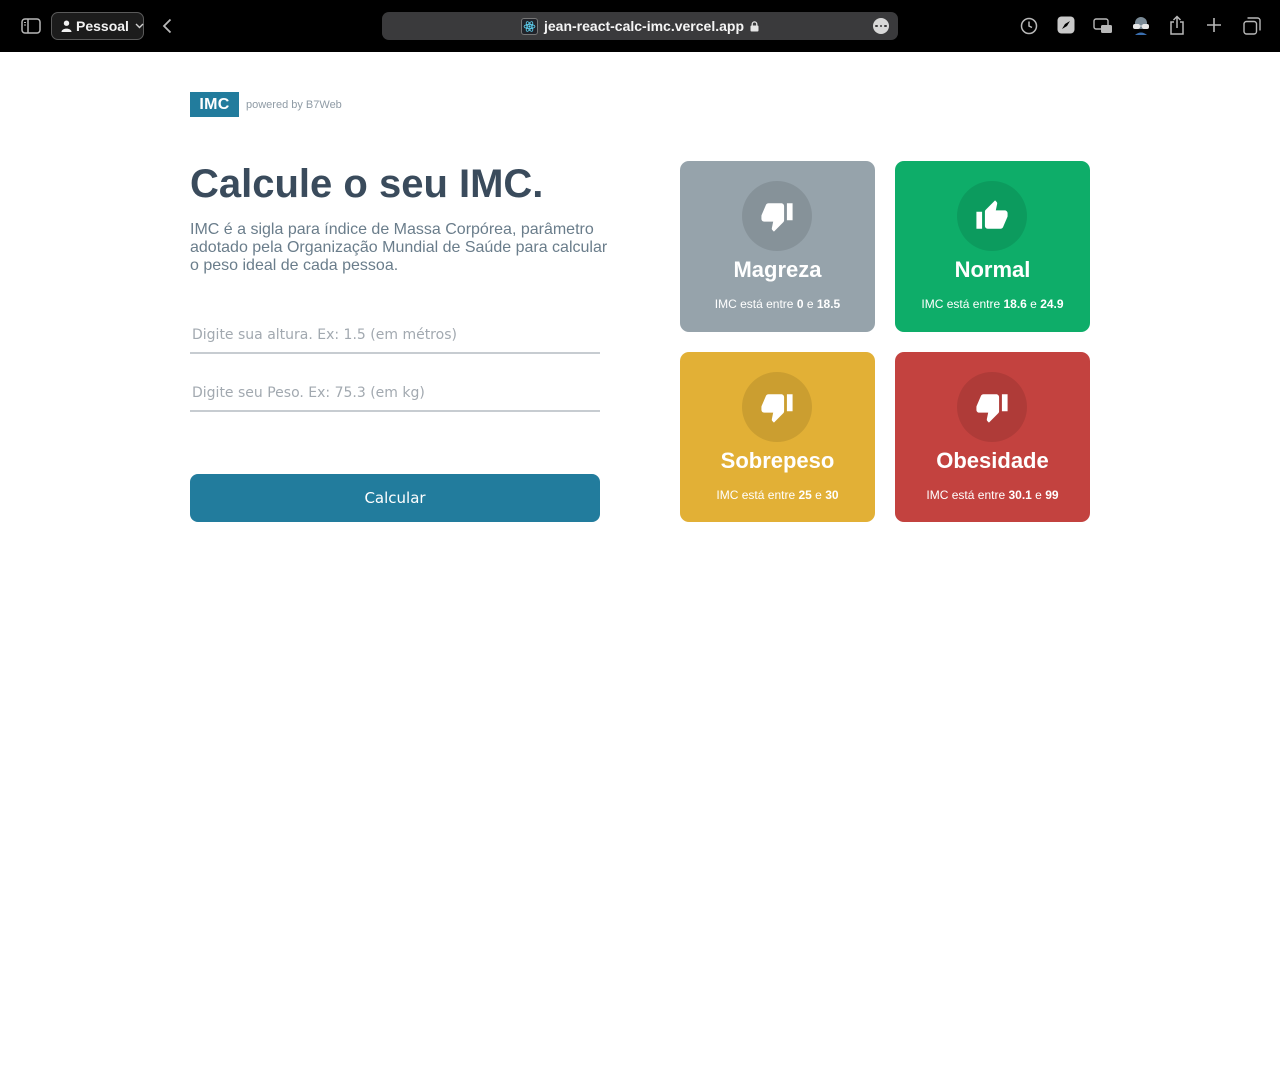 This screenshot has width=1280, height=1080. I want to click on lock-icon, so click(754, 26).